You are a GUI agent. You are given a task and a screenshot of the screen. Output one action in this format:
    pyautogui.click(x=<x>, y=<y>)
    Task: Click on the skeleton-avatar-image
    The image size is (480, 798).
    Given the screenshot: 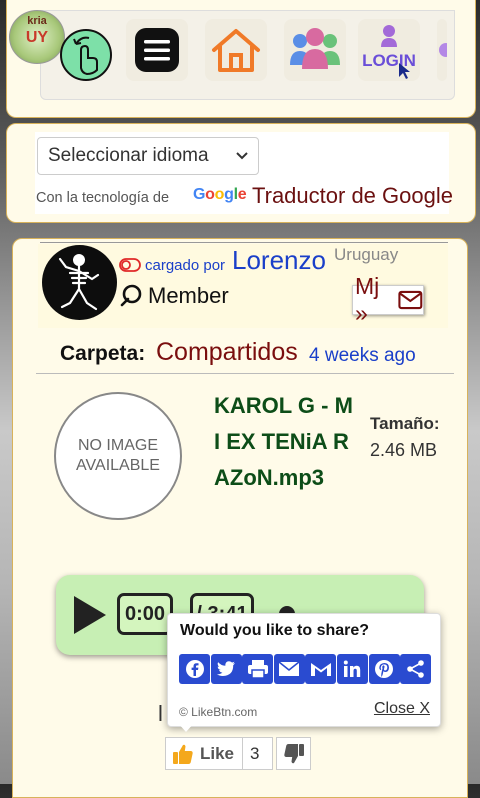 What is the action you would take?
    pyautogui.click(x=79, y=282)
    